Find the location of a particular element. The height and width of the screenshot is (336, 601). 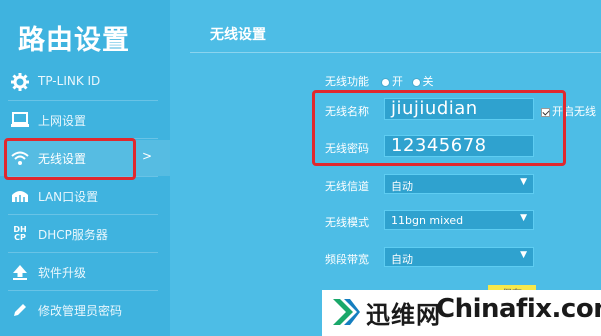

sidebar-item-wireless: 无线设置 > is located at coordinates (85, 158).